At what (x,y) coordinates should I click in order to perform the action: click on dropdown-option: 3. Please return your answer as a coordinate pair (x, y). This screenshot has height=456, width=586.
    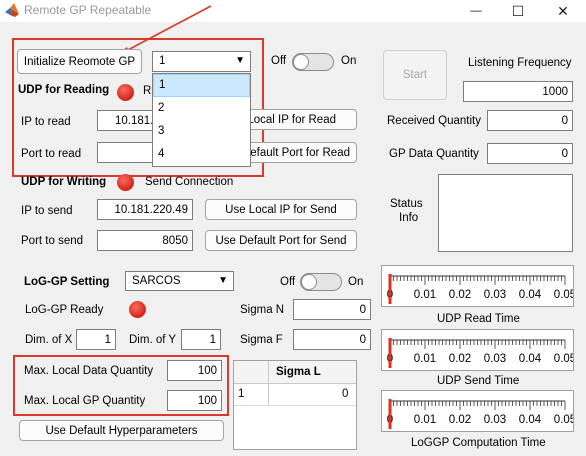
    Looking at the image, I should click on (201, 131).